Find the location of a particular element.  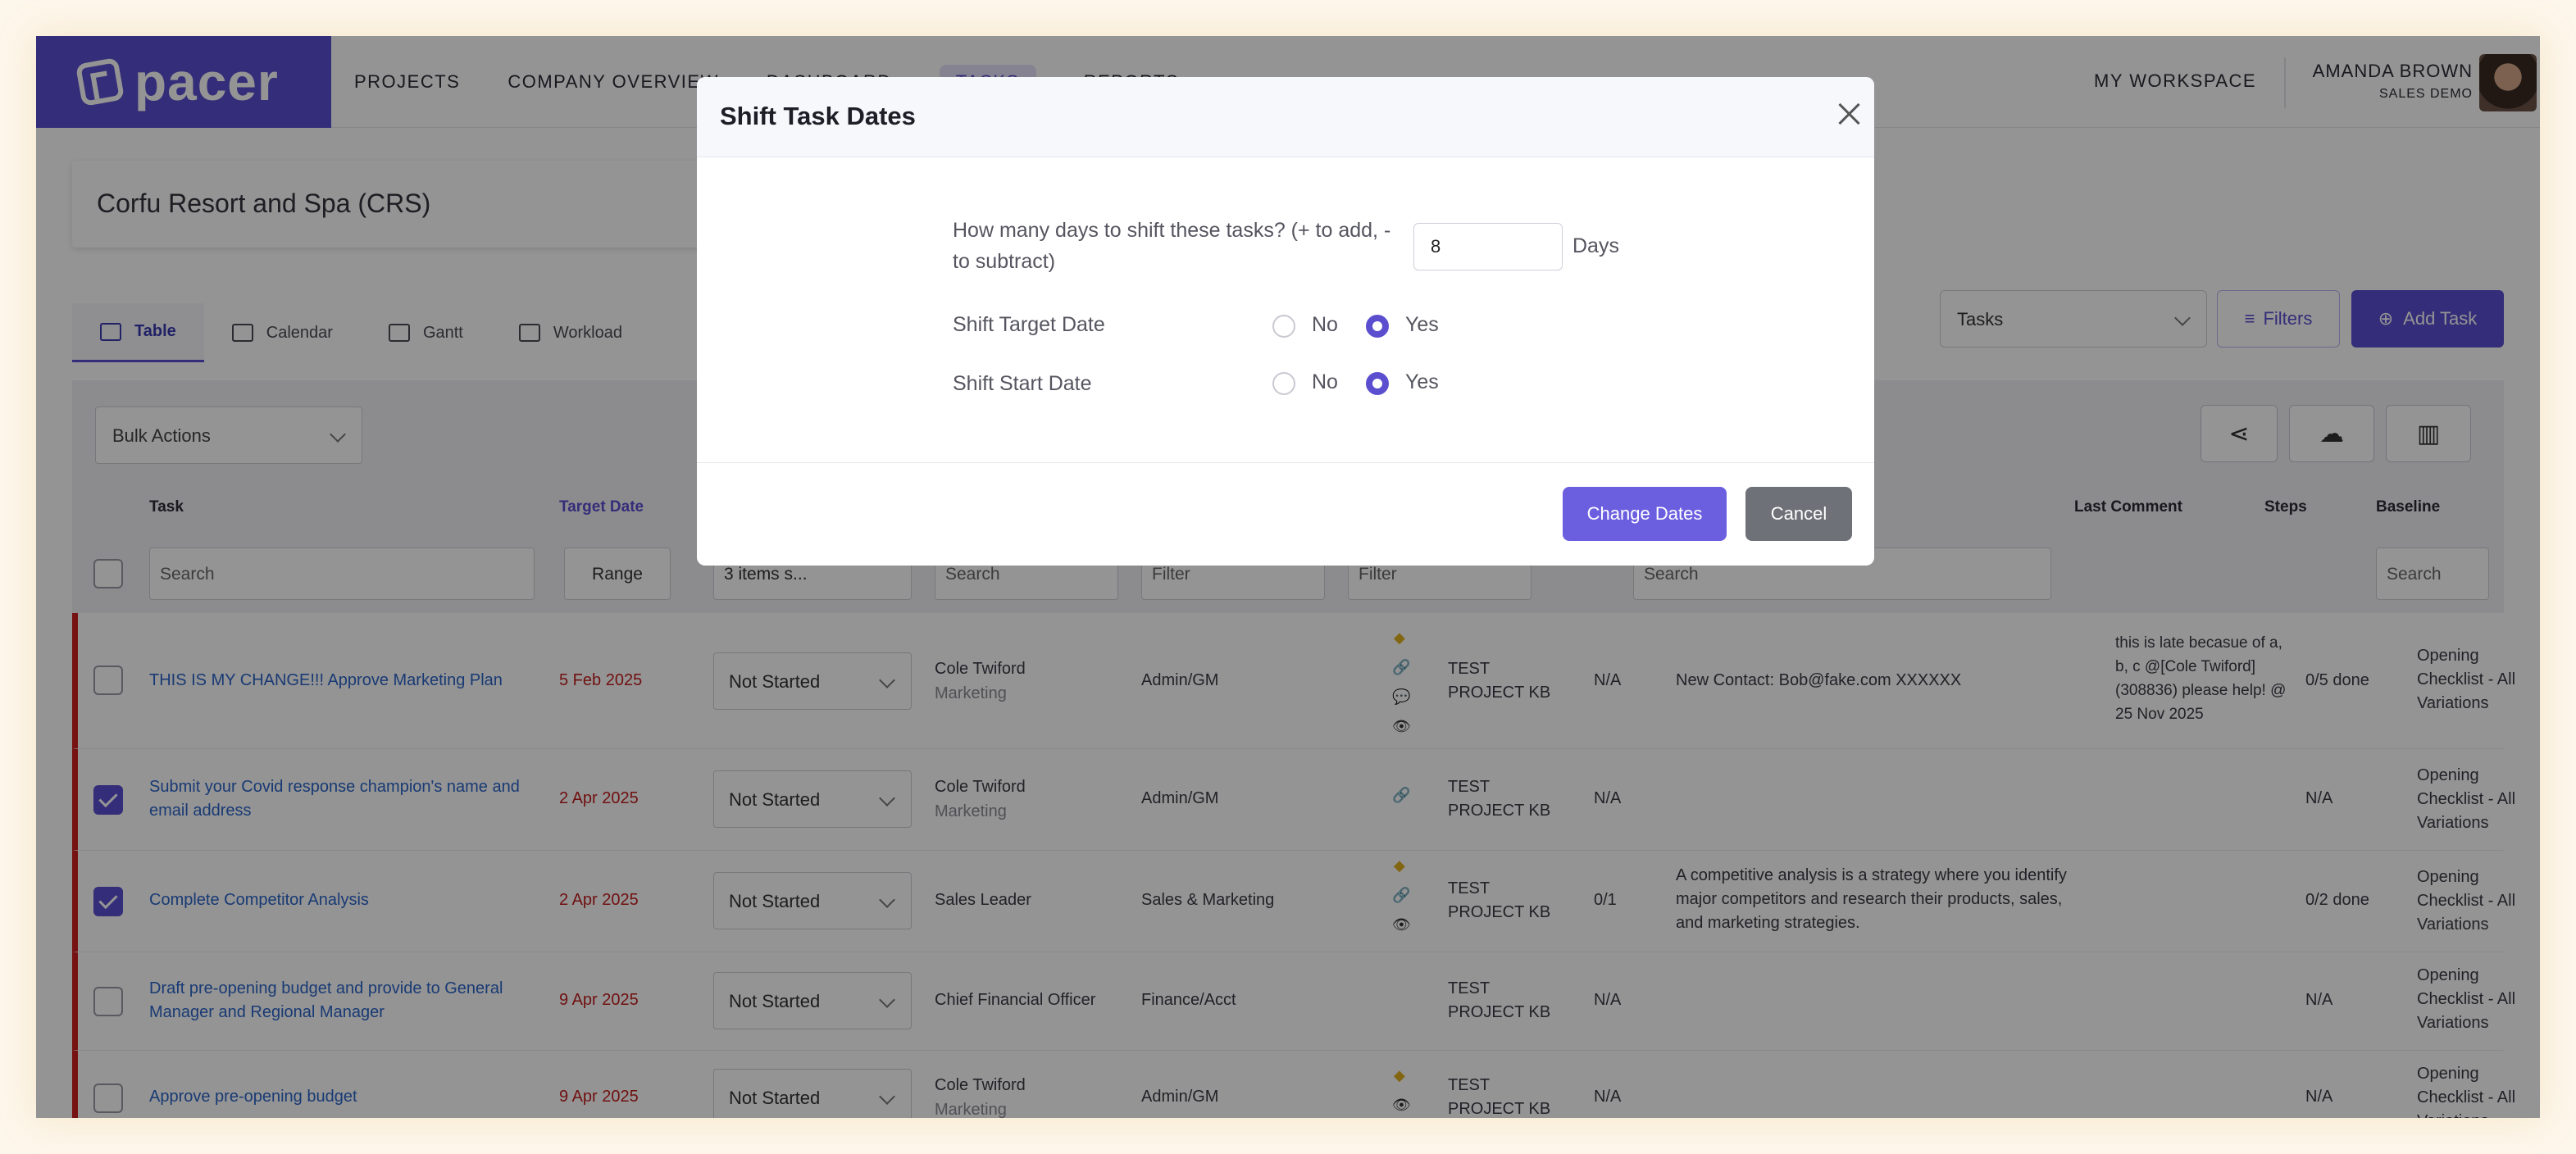

shift-target-yes-radio is located at coordinates (1378, 326).